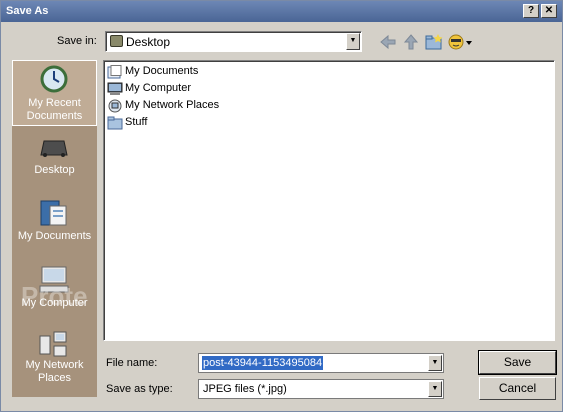 The height and width of the screenshot is (412, 563). I want to click on title-bar: Save As ? ✕, so click(281, 11).